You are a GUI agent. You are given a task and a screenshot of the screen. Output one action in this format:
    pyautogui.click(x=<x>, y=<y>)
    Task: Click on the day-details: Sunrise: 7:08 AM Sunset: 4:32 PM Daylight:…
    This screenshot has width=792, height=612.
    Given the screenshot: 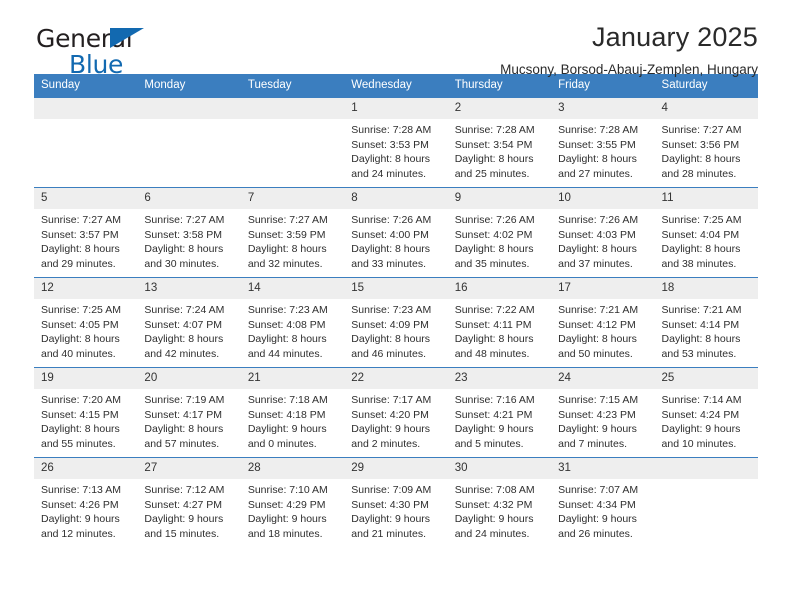 What is the action you would take?
    pyautogui.click(x=499, y=510)
    